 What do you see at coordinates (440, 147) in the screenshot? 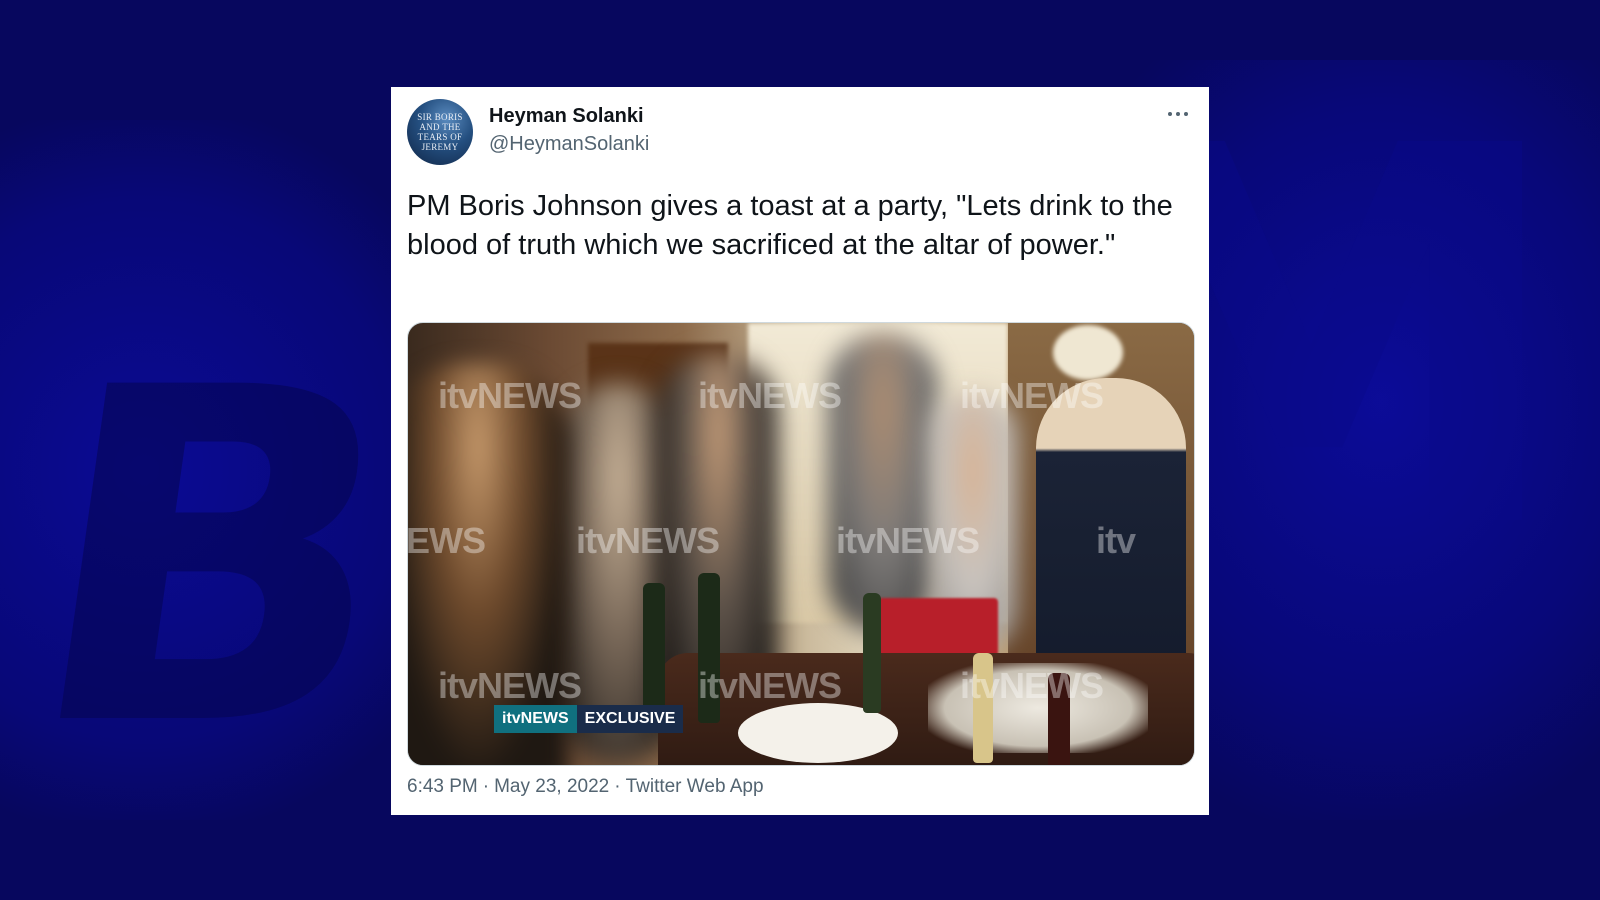
I see `avatar-text-line: Jeremy` at bounding box center [440, 147].